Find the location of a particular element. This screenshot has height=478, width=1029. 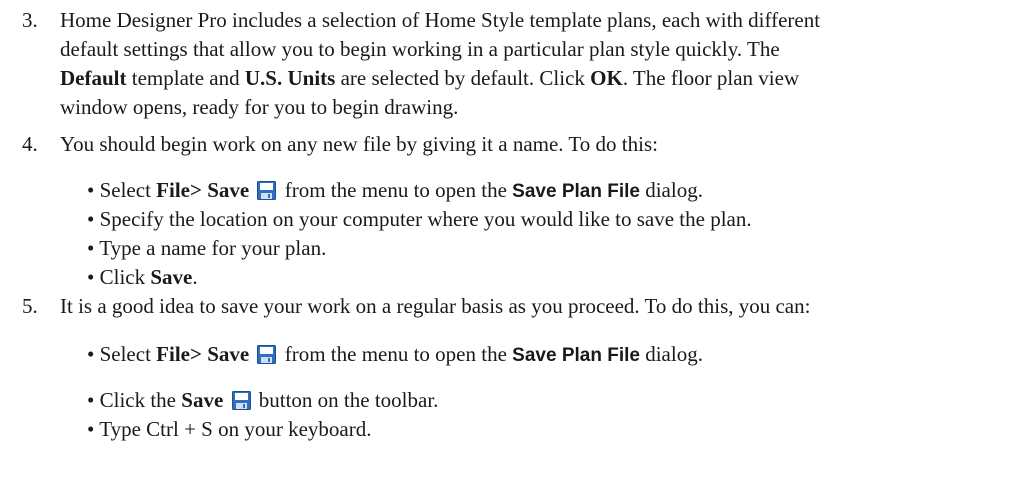

text-span: • Click the is located at coordinates (134, 400).